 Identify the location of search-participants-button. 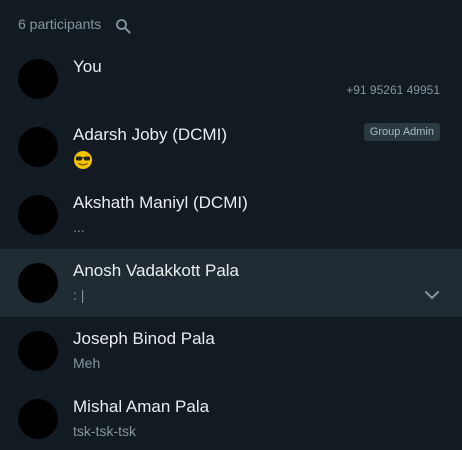
(123, 26).